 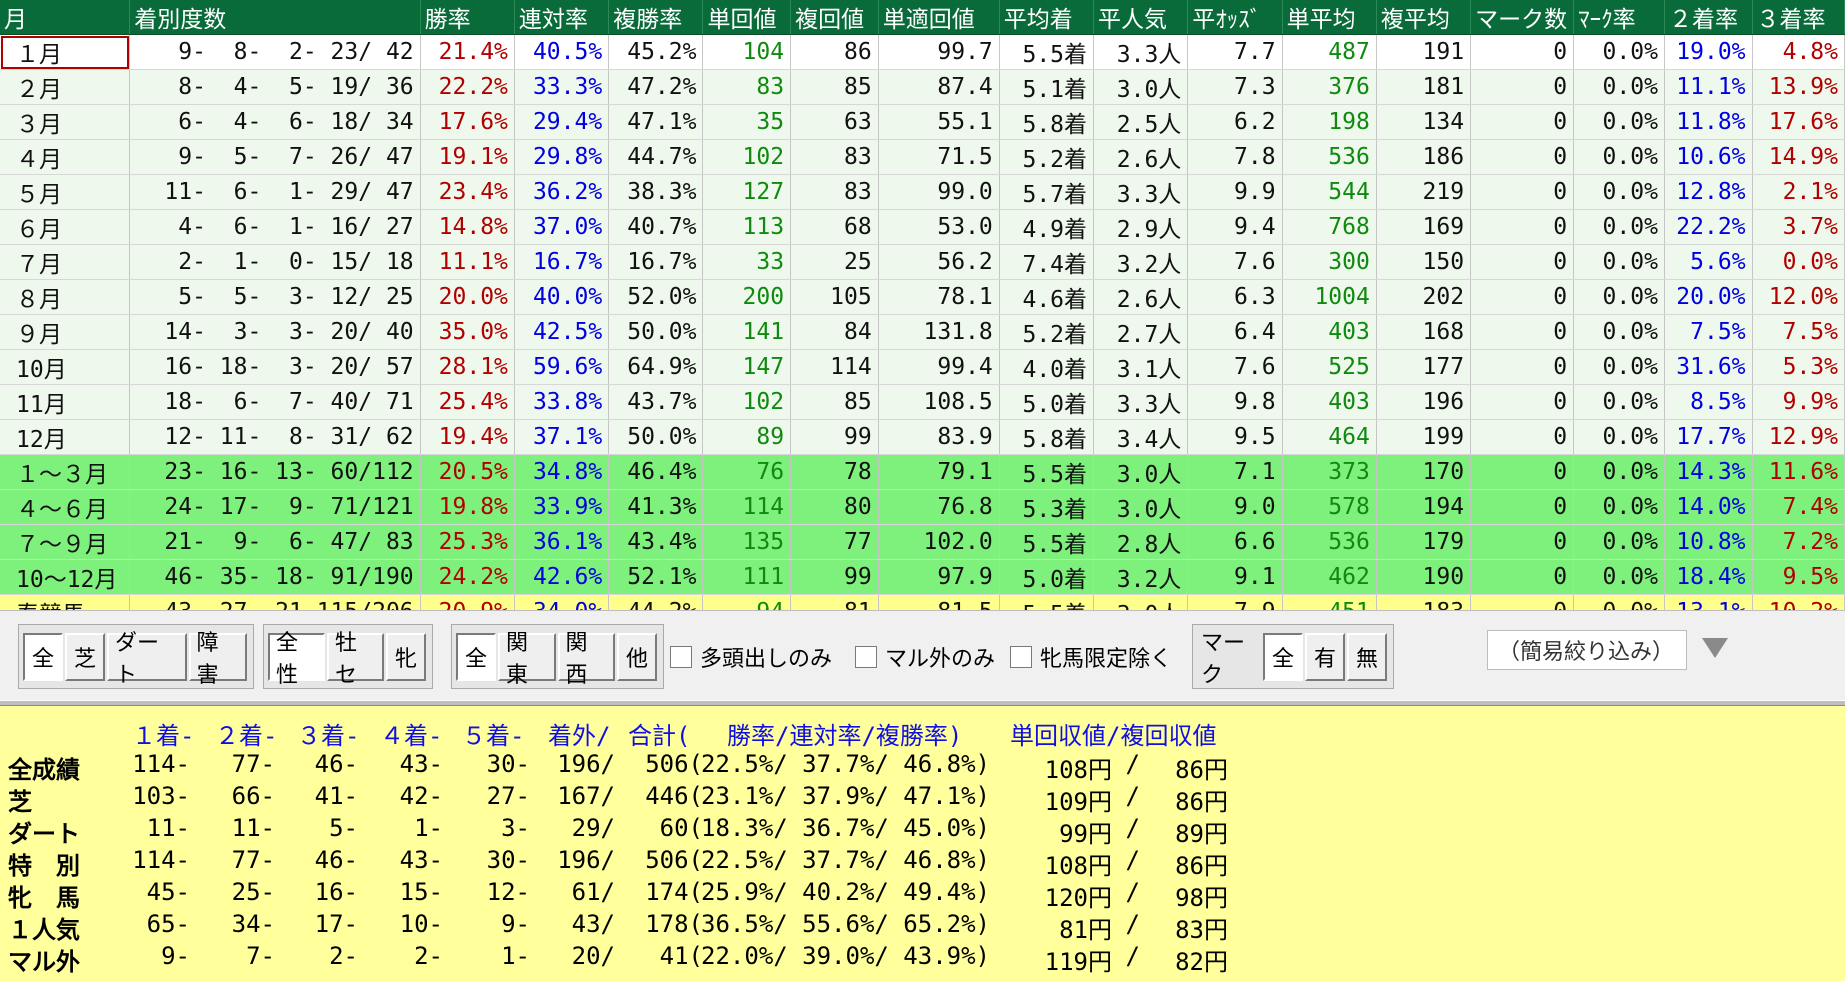 I want to click on adjusted-return-cell: 79.1, so click(x=939, y=472).